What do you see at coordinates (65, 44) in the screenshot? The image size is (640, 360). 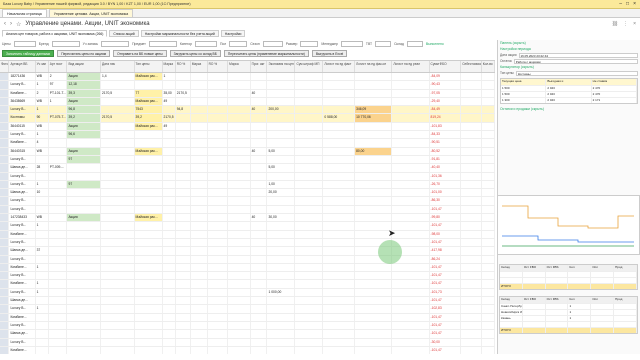 I see `brand-filter-input` at bounding box center [65, 44].